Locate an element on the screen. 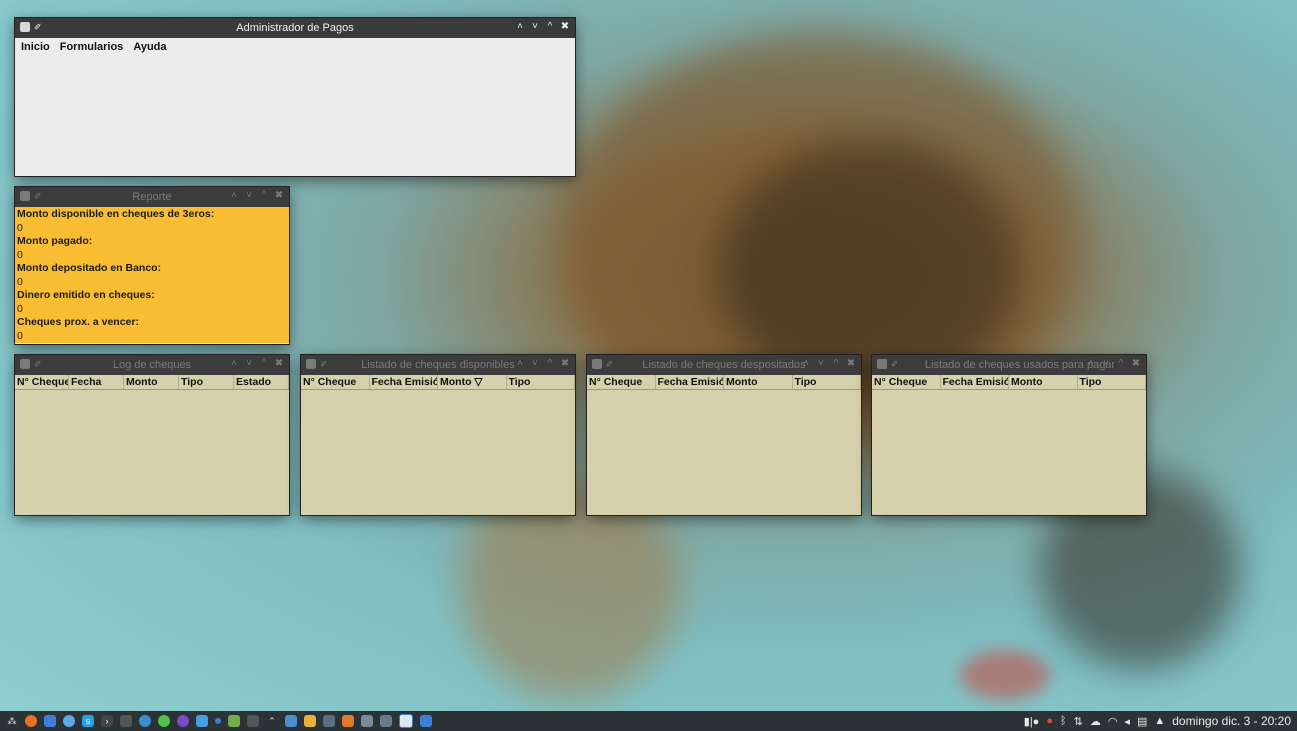  clipboard-icon: ▤ is located at coordinates (1142, 721).